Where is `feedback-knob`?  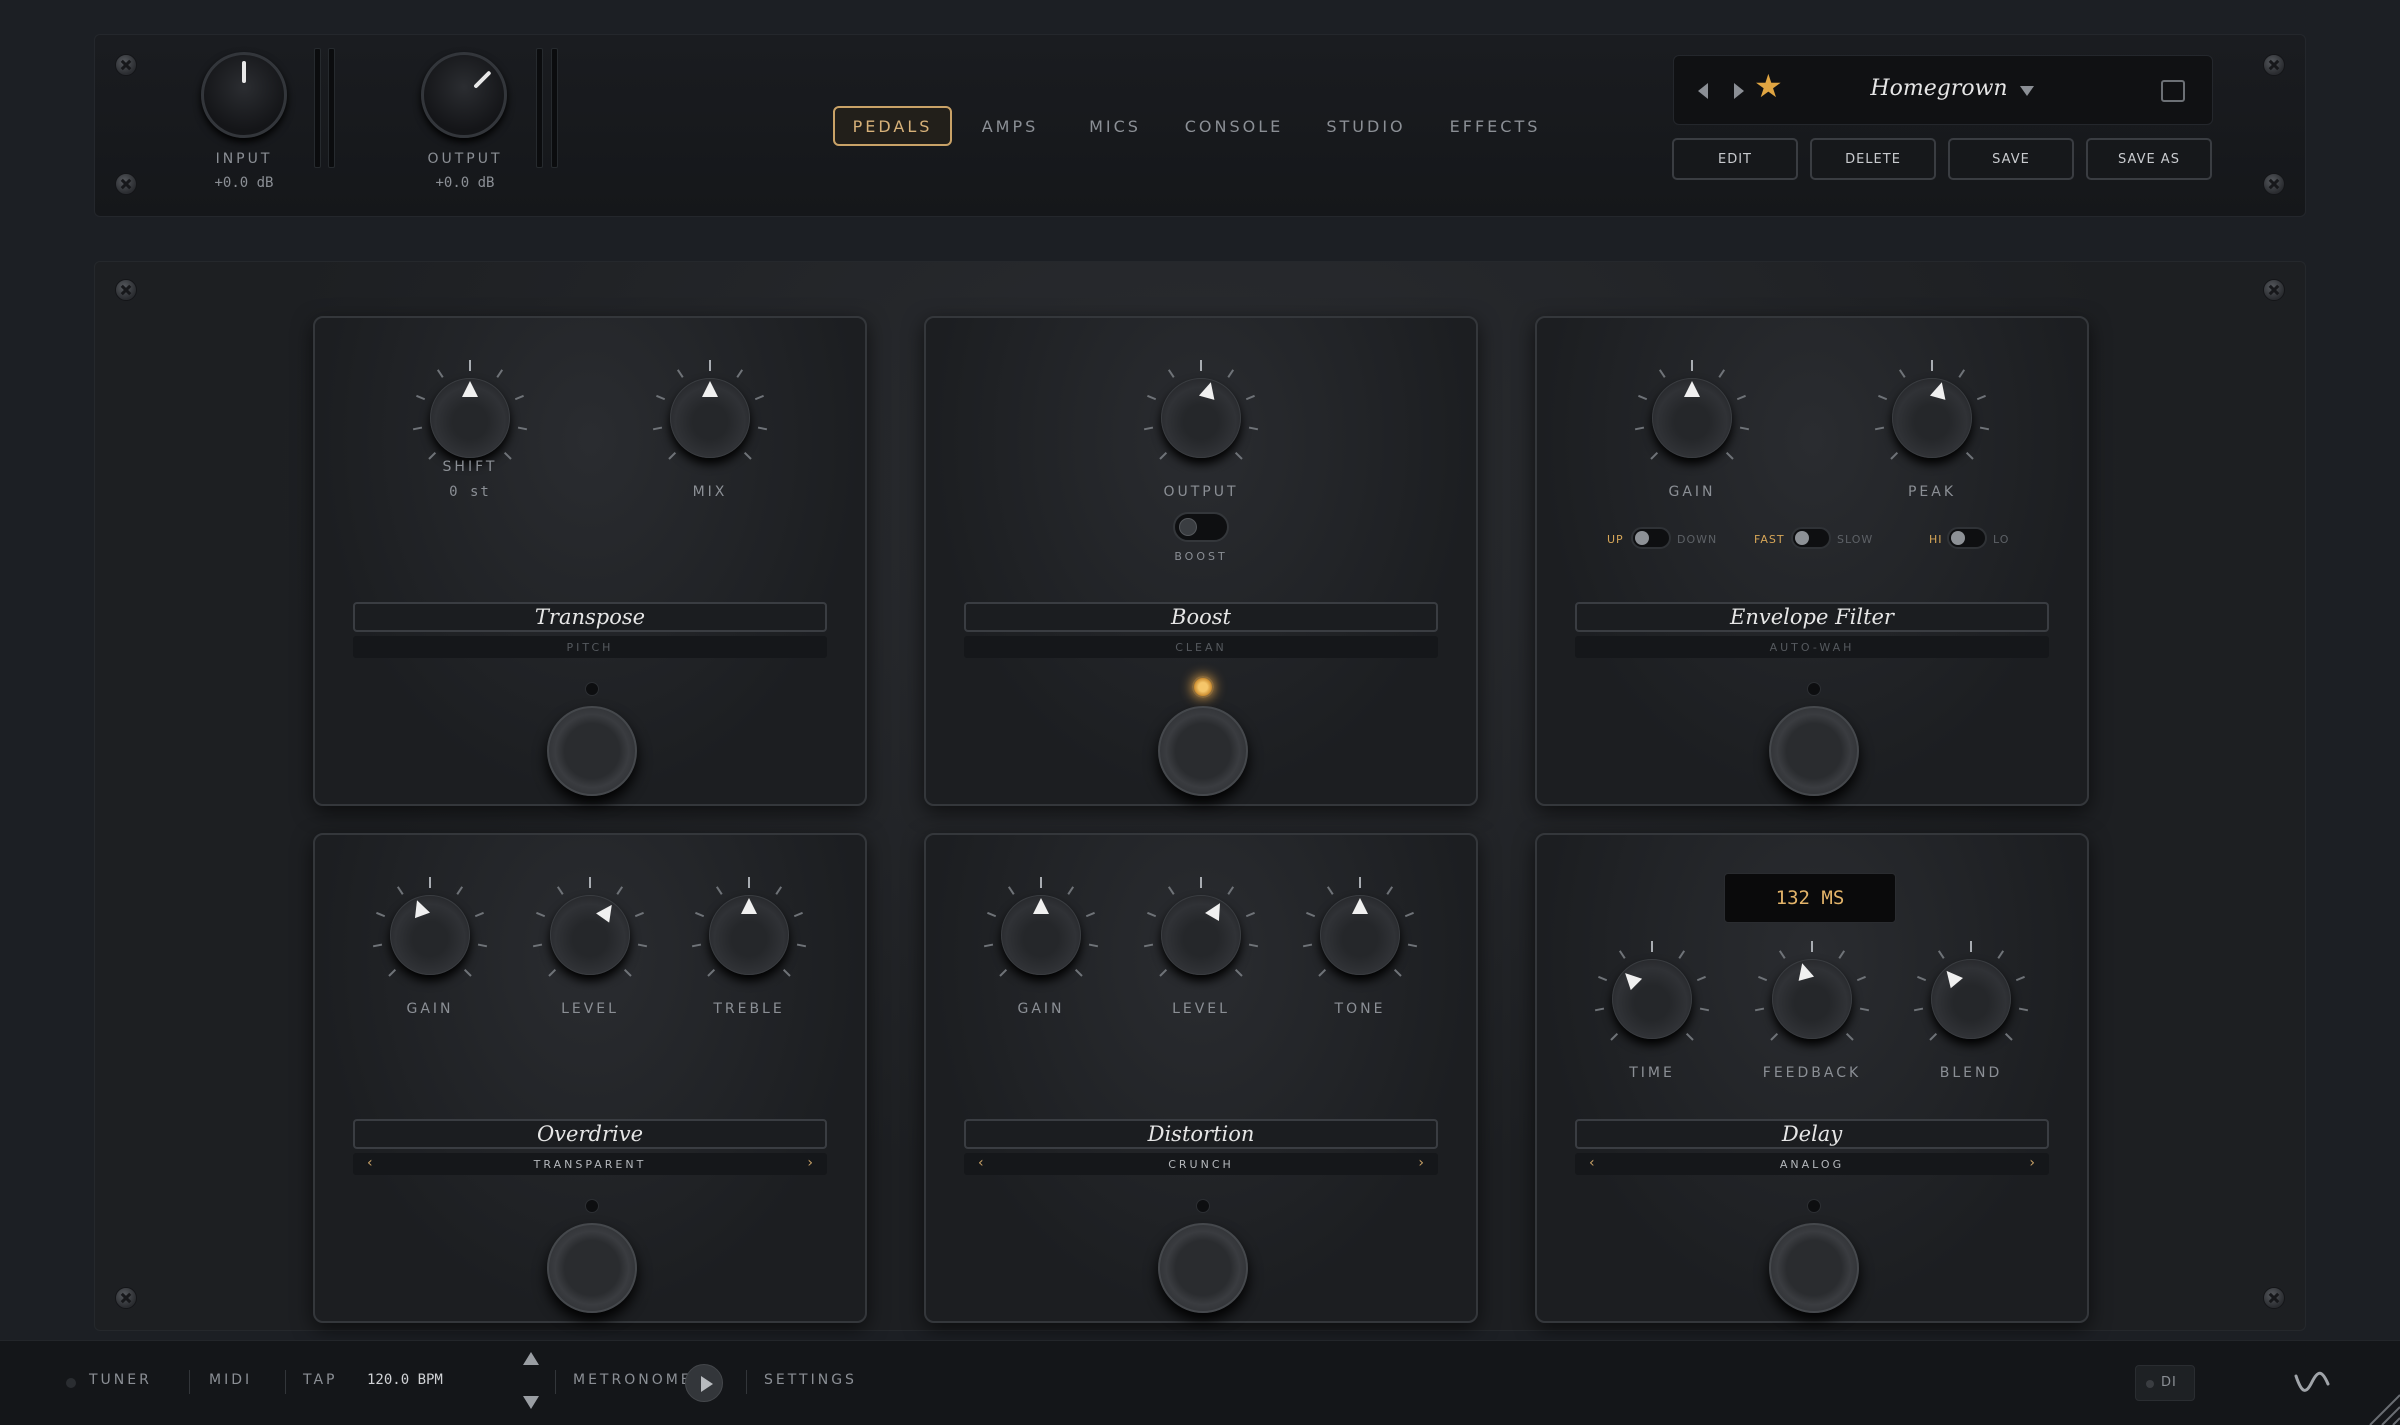 feedback-knob is located at coordinates (1812, 999).